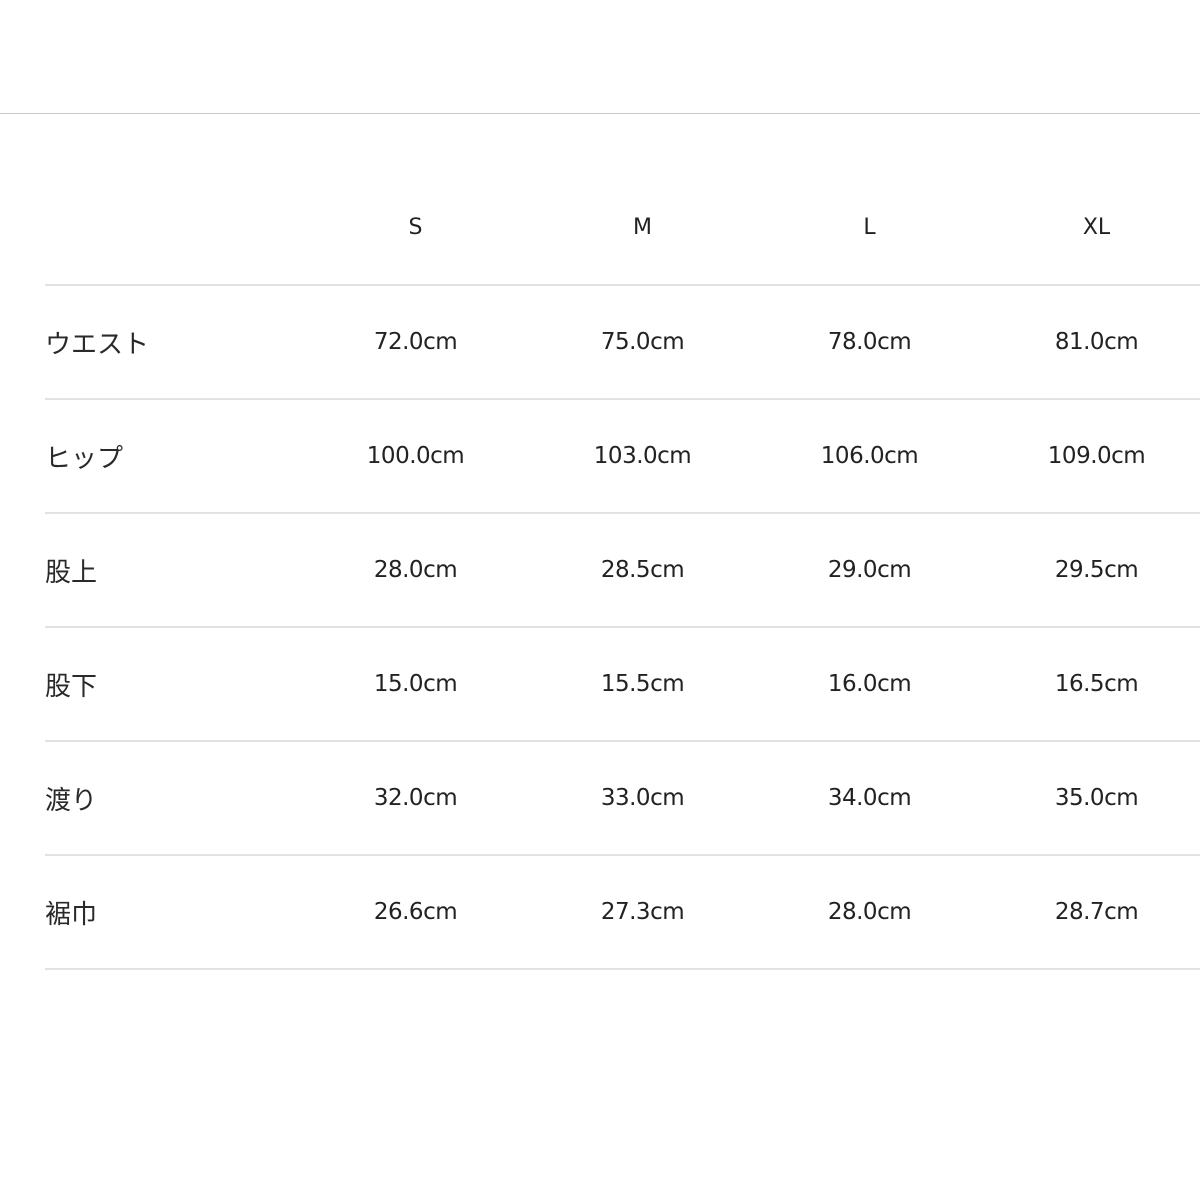 The image size is (1200, 1200). Describe the element at coordinates (415, 798) in the screenshot. I see `table-cell: 32.0cm` at that location.